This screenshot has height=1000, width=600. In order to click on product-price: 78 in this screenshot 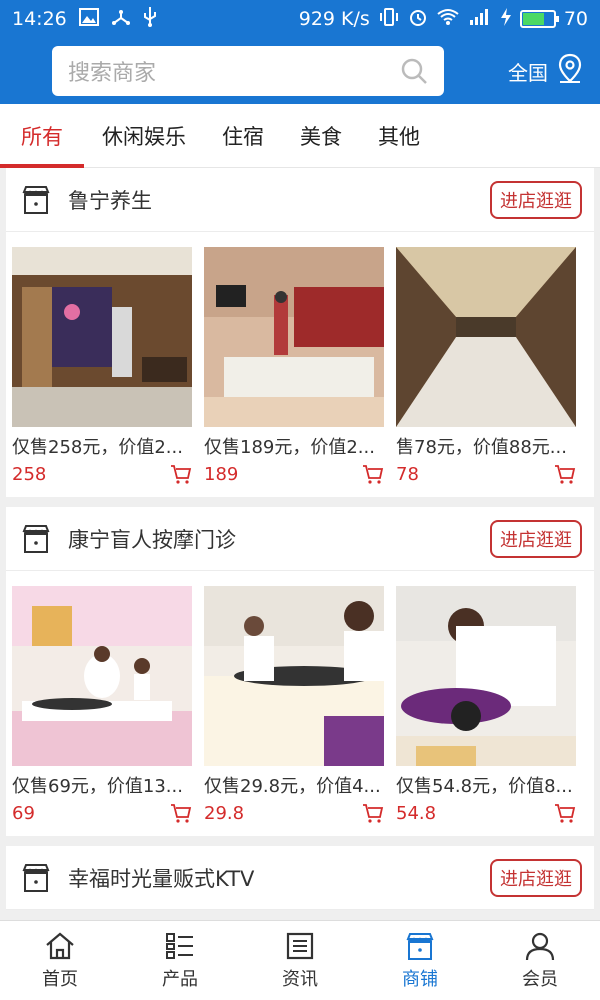, I will do `click(407, 474)`.